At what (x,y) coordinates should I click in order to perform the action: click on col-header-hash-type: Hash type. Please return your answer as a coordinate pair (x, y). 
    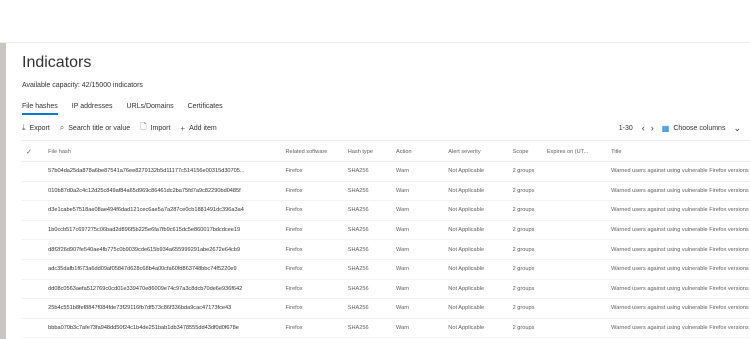
    Looking at the image, I should click on (372, 152).